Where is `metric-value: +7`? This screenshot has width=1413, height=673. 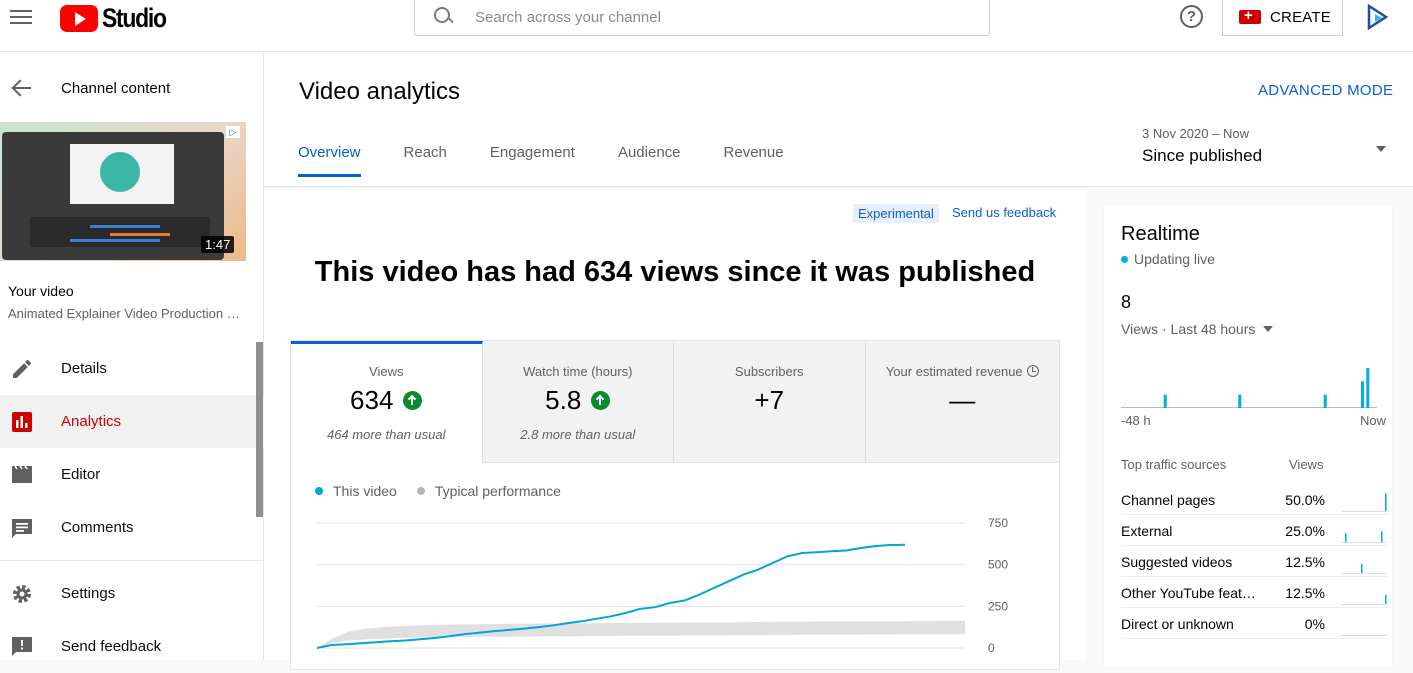
metric-value: +7 is located at coordinates (769, 400).